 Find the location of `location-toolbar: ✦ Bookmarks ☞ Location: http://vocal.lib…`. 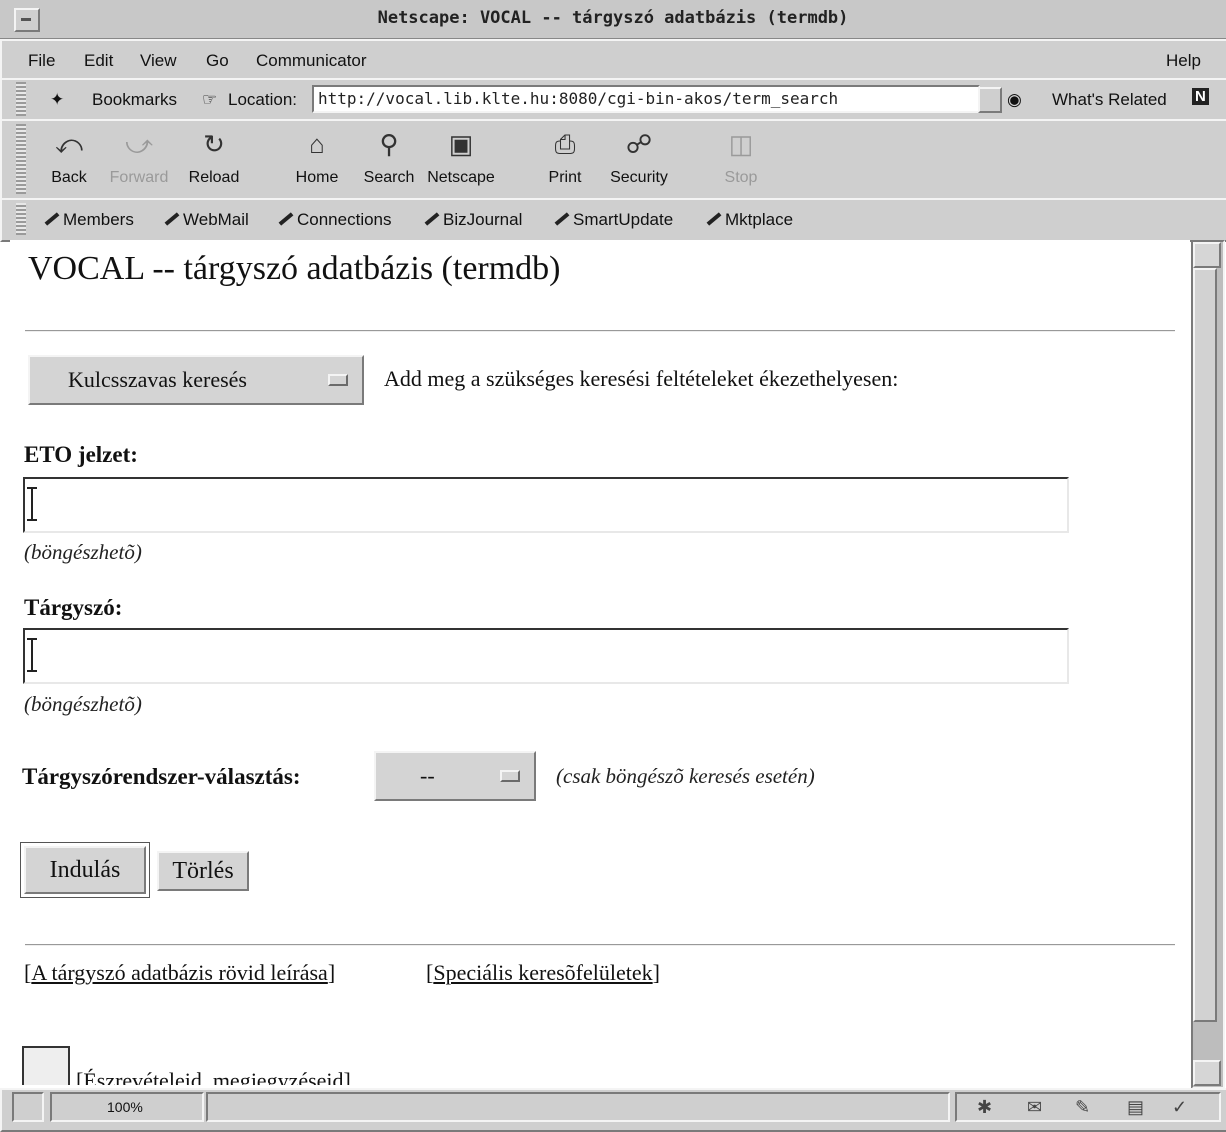

location-toolbar: ✦ Bookmarks ☞ Location: http://vocal.lib… is located at coordinates (613, 100).